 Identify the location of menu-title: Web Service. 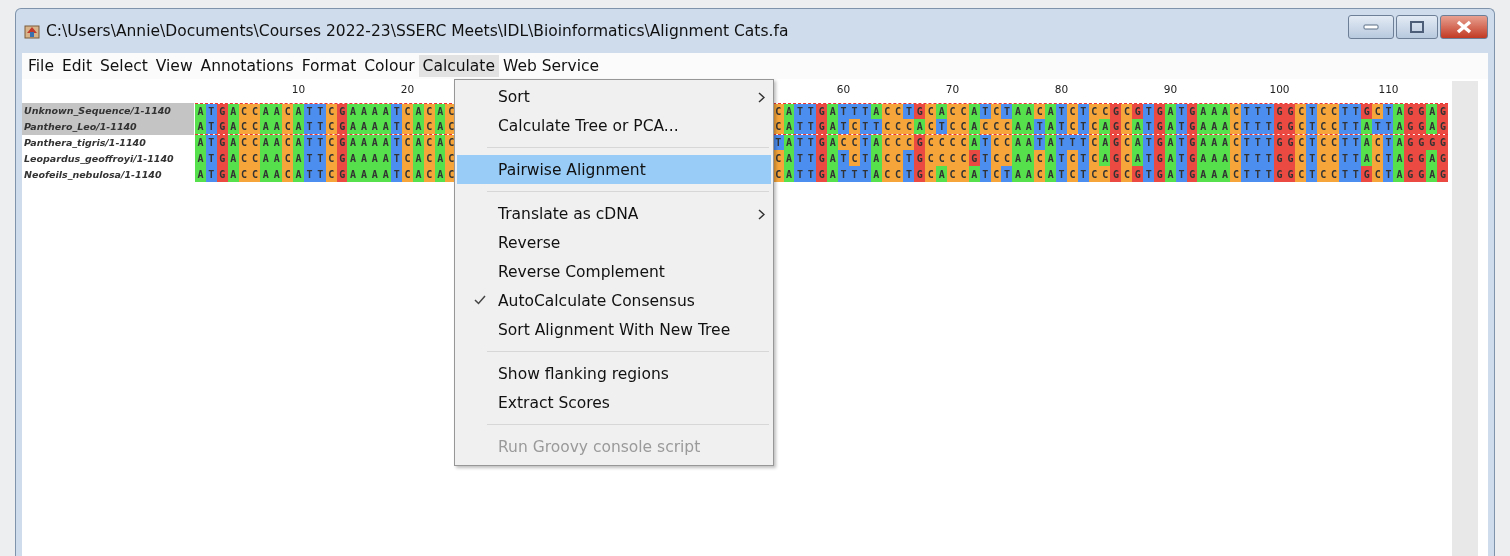
(551, 66).